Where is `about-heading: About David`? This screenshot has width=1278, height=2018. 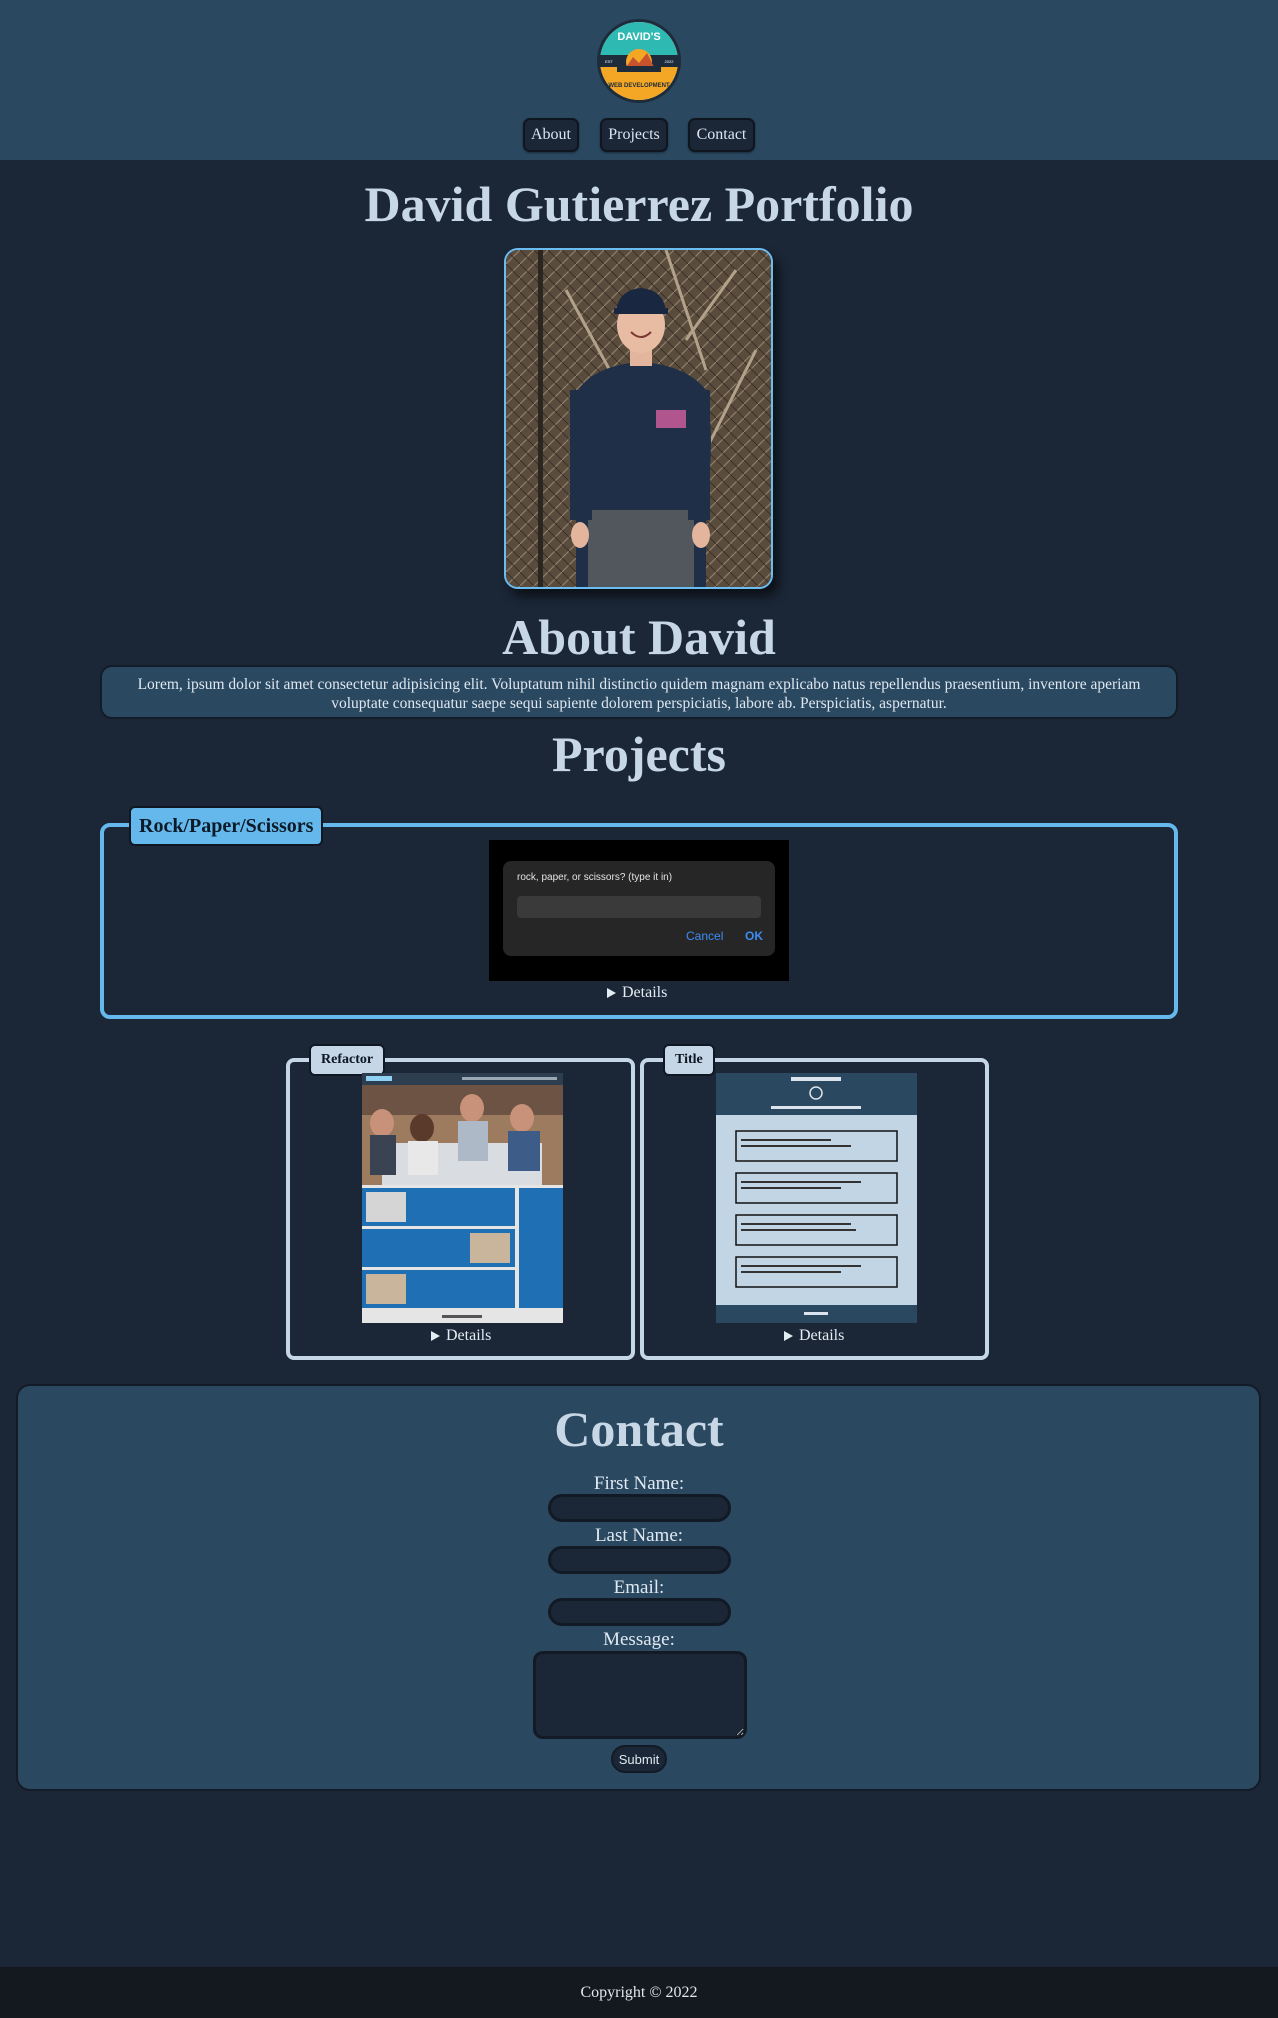
about-heading: About David is located at coordinates (639, 637).